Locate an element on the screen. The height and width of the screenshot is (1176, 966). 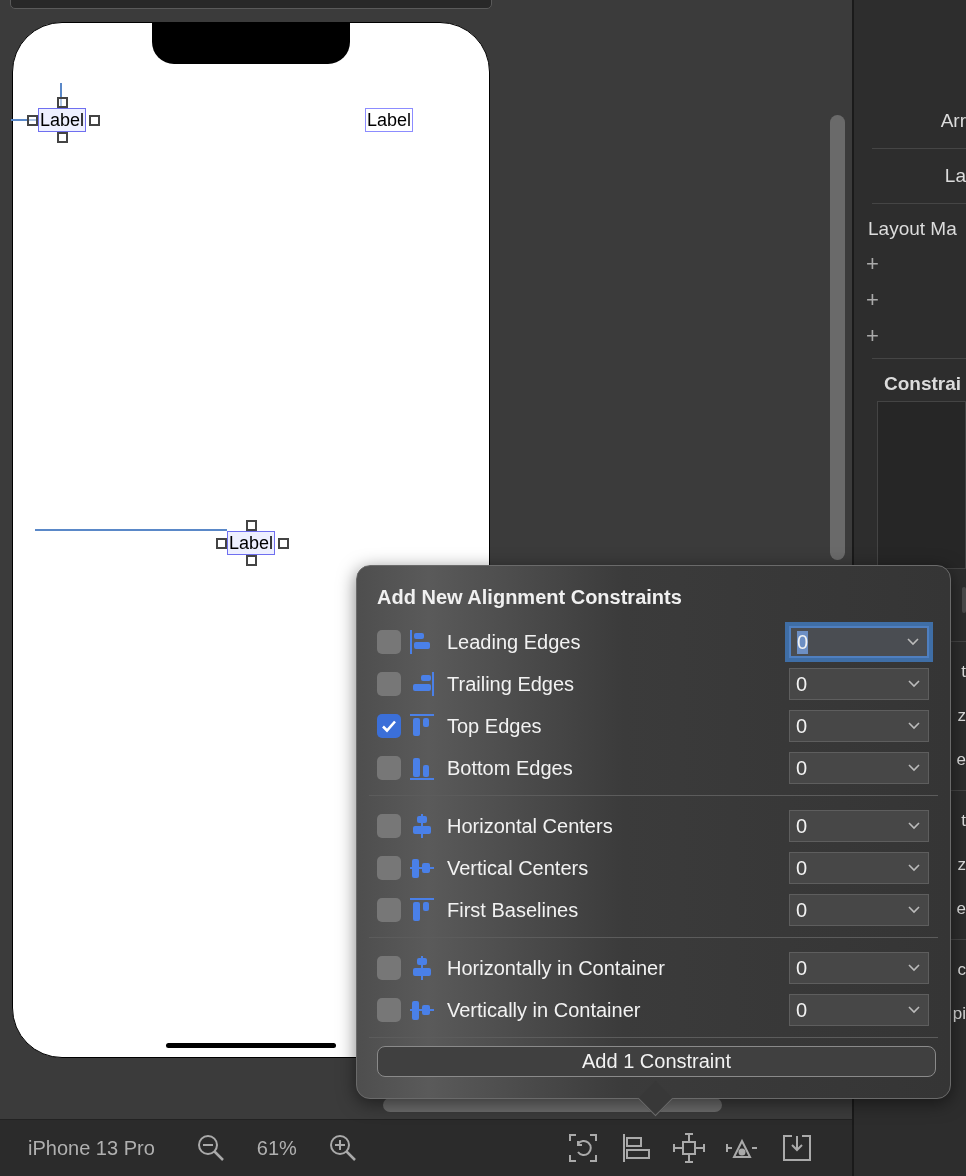
pin-icon is located at coordinates (688, 1148).